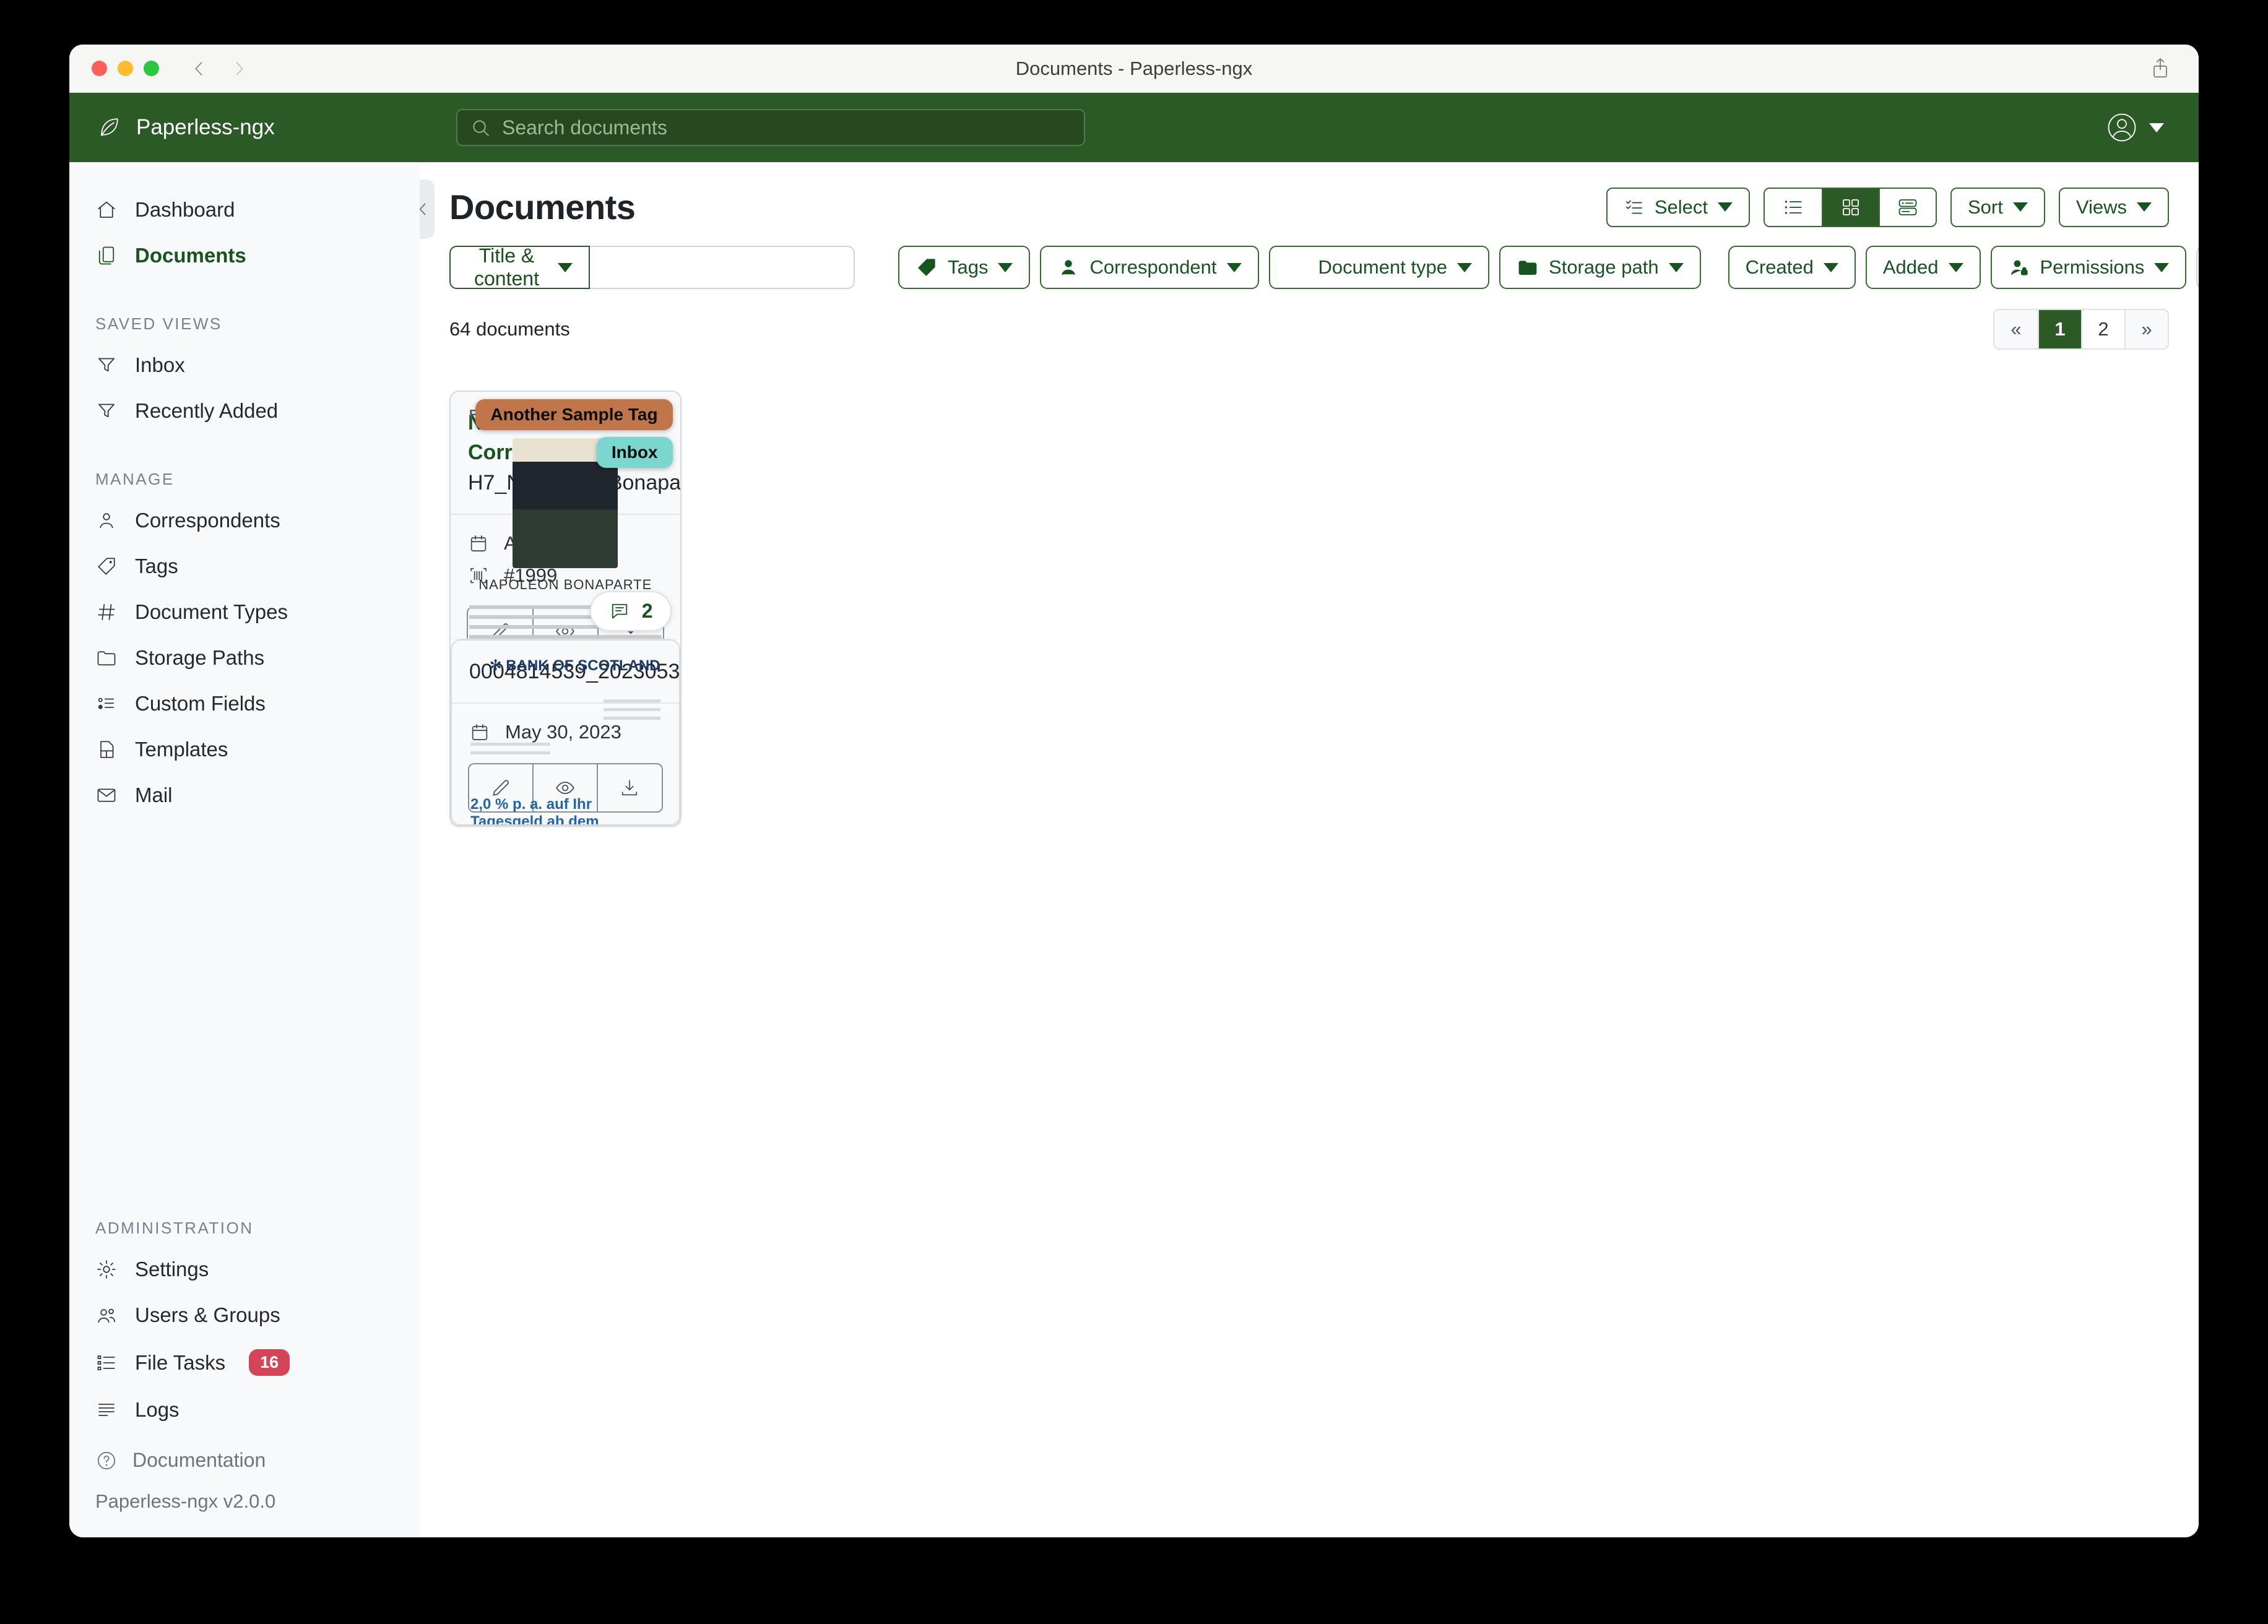 The width and height of the screenshot is (2268, 1624). Describe the element at coordinates (1297, 267) in the screenshot. I see `file-icon: undefined` at that location.